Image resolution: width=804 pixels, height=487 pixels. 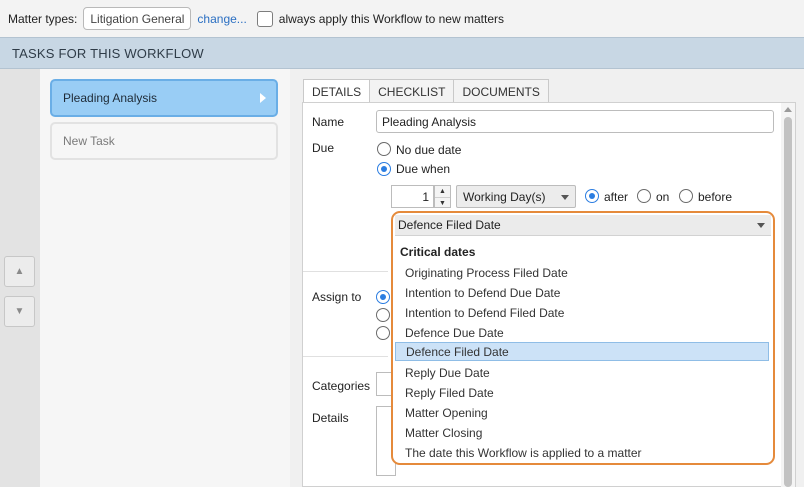 I want to click on panel-scrollbar, so click(x=788, y=295).